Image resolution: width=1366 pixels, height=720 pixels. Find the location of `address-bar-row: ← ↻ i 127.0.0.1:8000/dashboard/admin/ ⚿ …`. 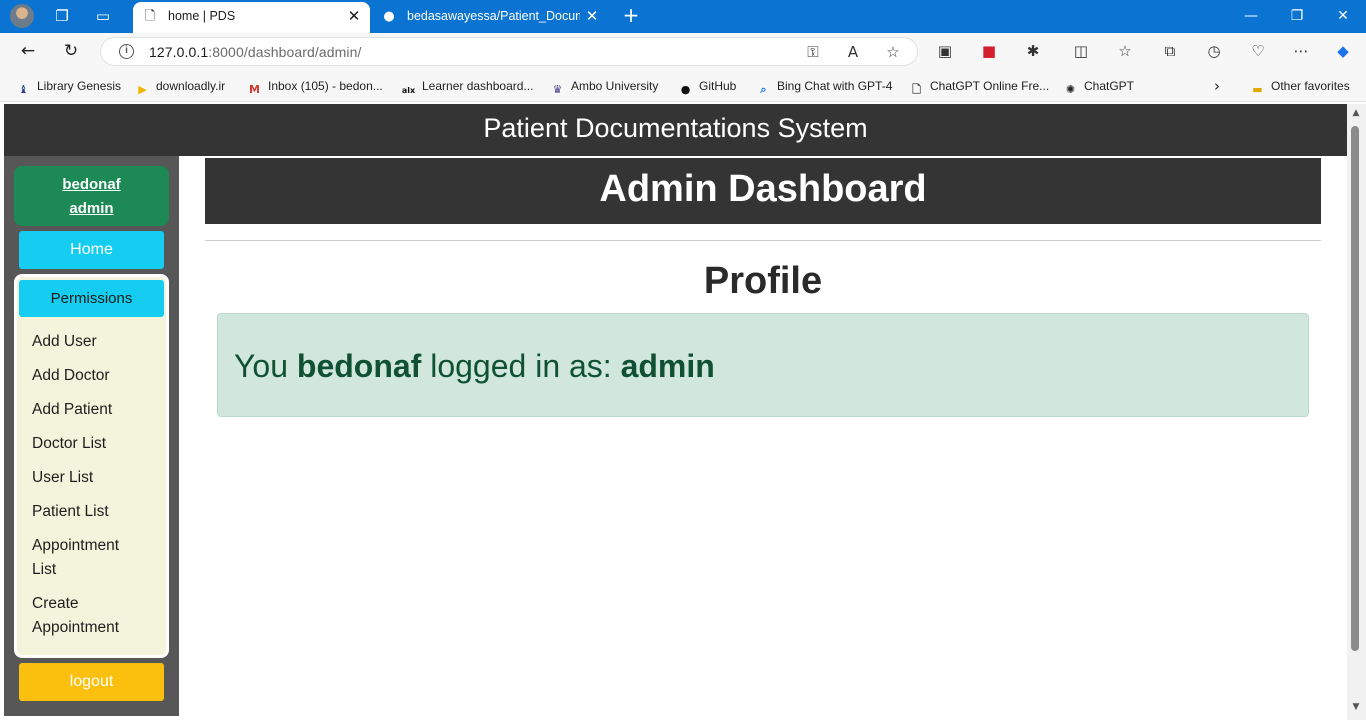

address-bar-row: ← ↻ i 127.0.0.1:8000/dashboard/admin/ ⚿ … is located at coordinates (683, 51).